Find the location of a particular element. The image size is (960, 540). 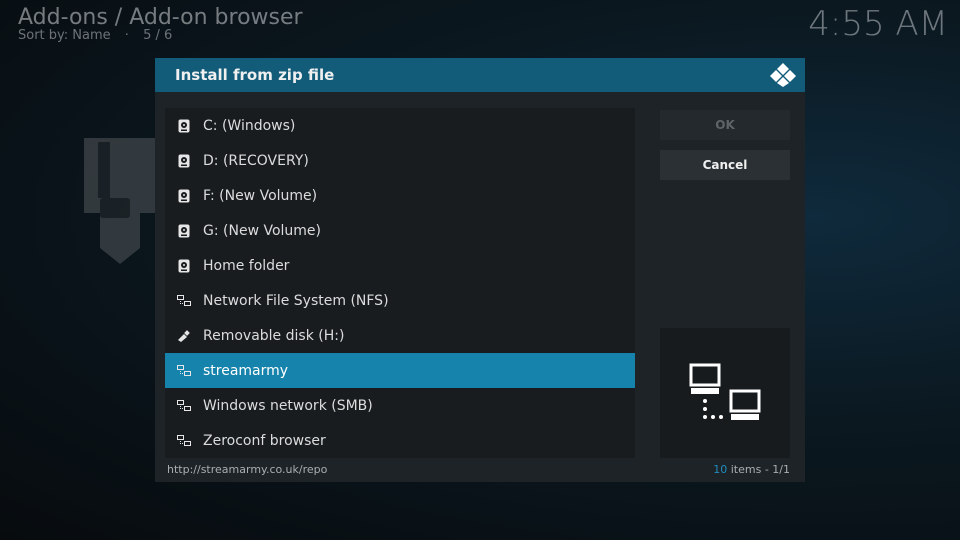

item-count-suffix: items - 1/1 is located at coordinates (758, 469).